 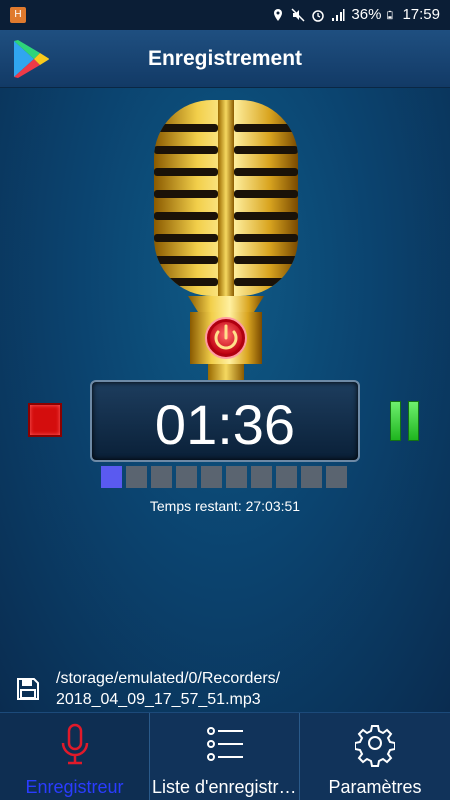 I want to click on tab-recordings-list: Liste d'enregistrements, so click(x=225, y=756).